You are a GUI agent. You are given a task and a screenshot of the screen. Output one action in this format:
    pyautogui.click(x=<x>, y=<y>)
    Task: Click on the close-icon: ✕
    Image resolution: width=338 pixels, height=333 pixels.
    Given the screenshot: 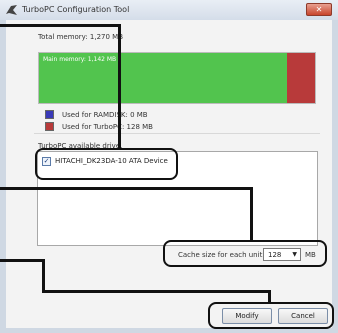 What is the action you would take?
    pyautogui.click(x=319, y=9)
    